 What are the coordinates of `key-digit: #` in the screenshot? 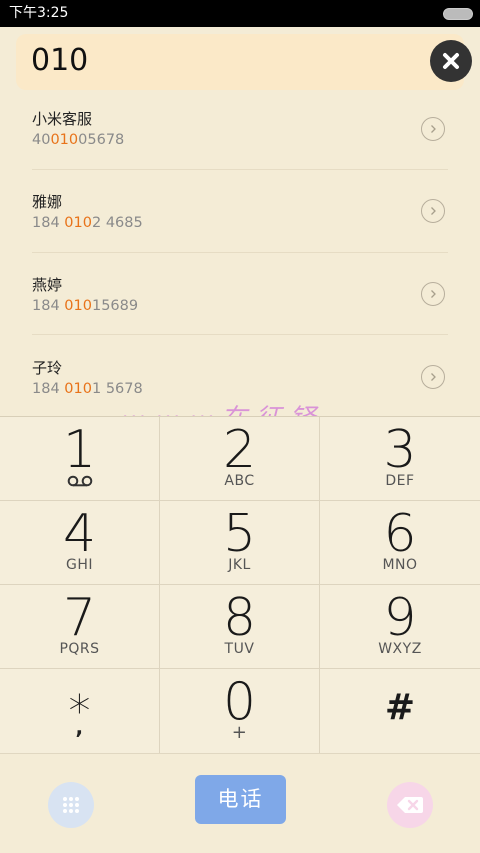 It's located at (400, 707).